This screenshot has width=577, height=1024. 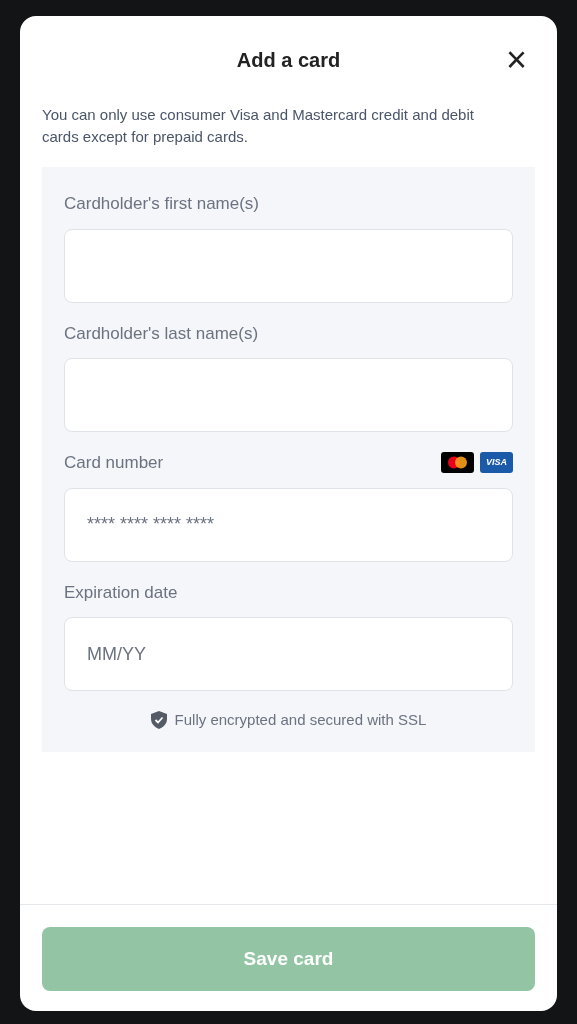 What do you see at coordinates (288, 654) in the screenshot?
I see `input-field: MM/YY` at bounding box center [288, 654].